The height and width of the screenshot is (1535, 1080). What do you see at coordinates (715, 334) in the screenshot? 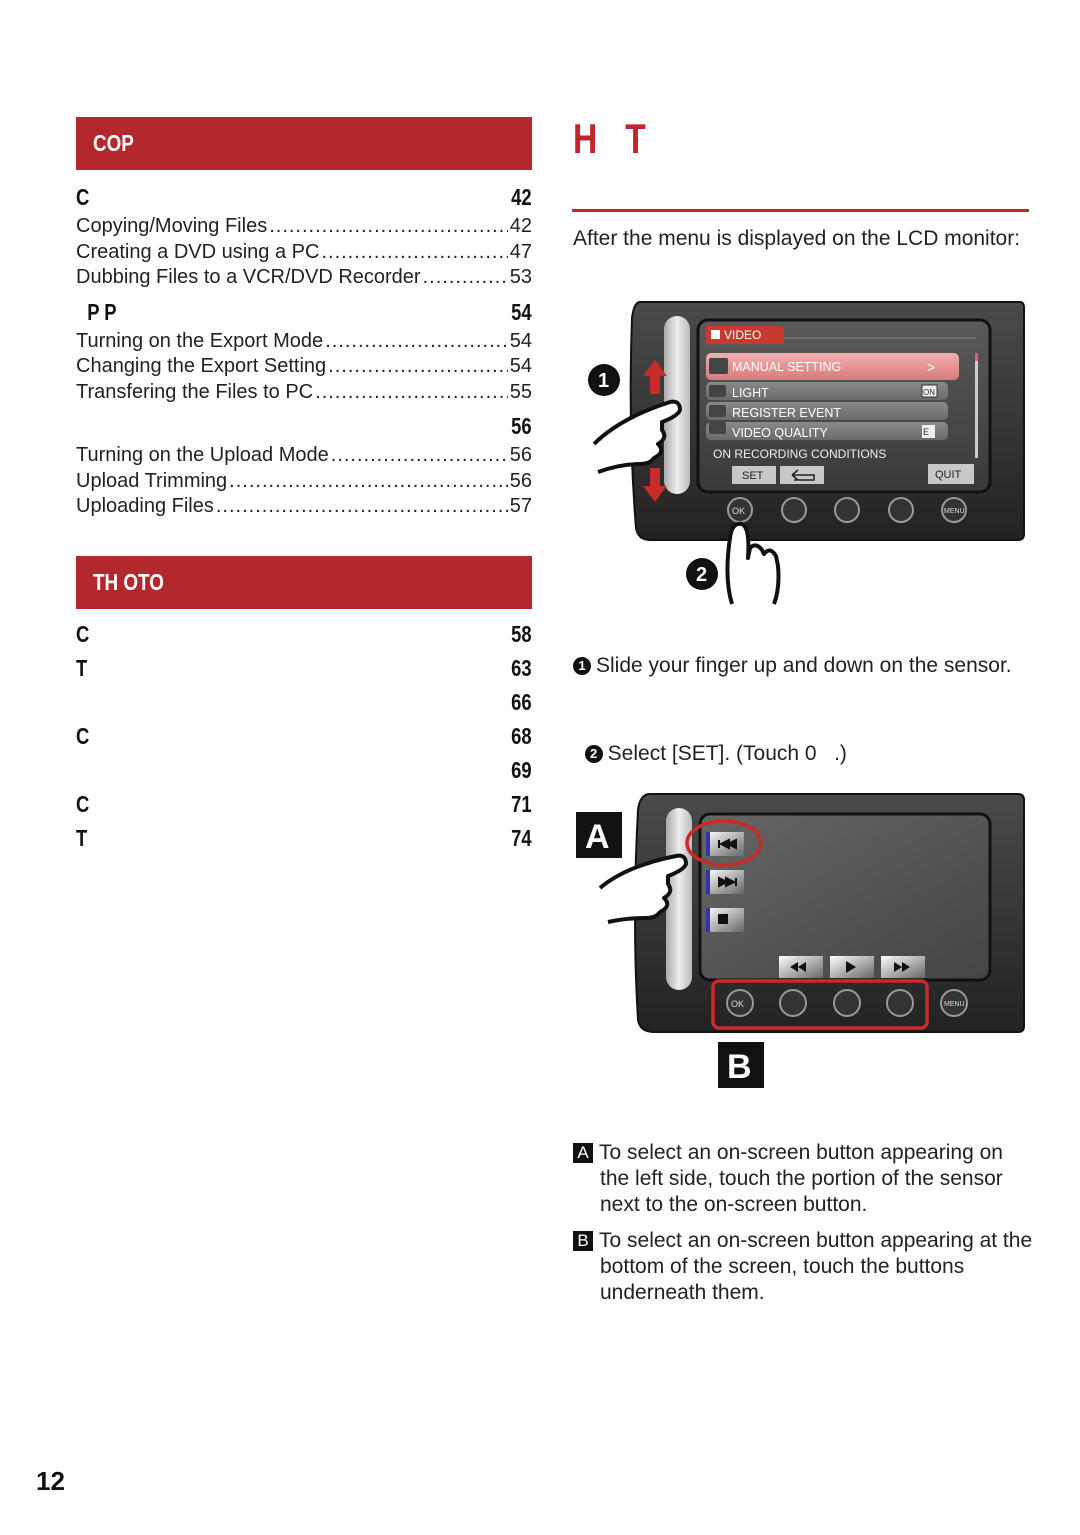
I see `video-camera-icon` at bounding box center [715, 334].